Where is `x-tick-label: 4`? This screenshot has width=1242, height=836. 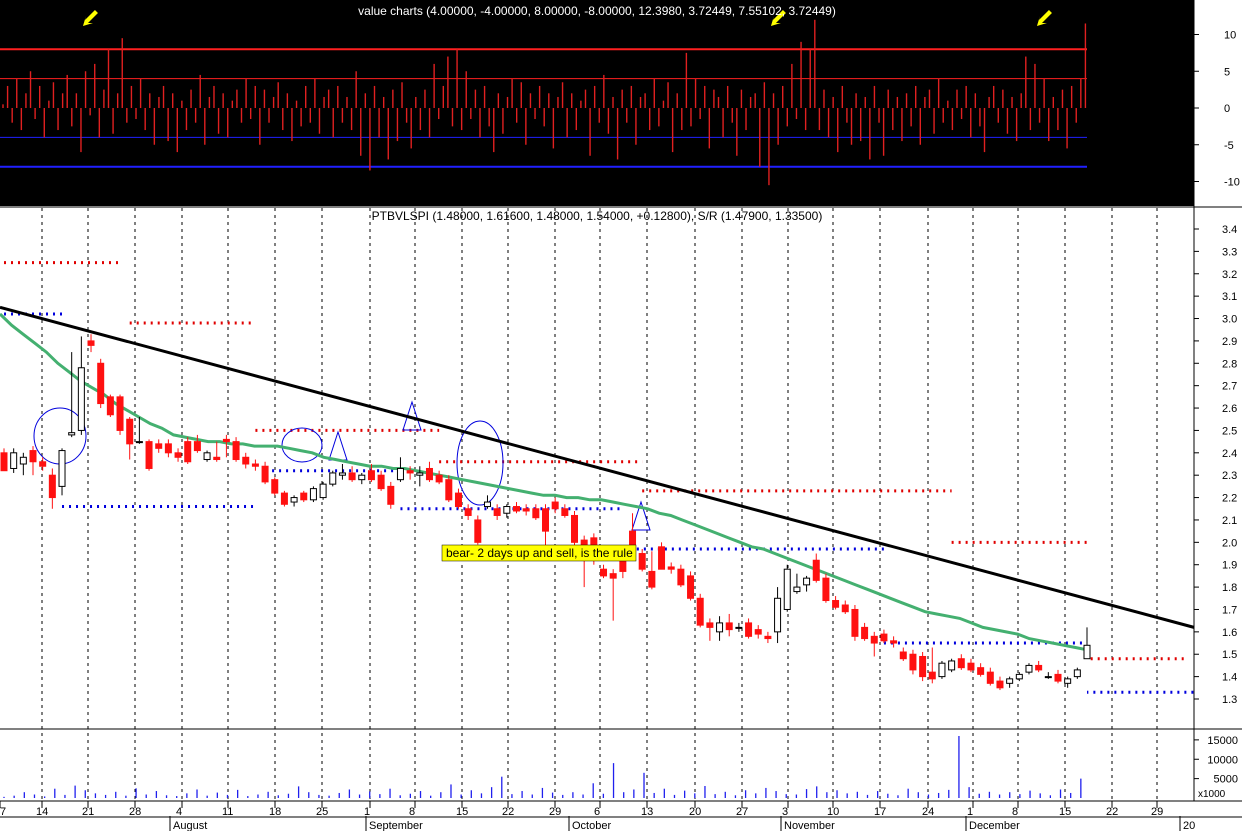
x-tick-label: 4 is located at coordinates (179, 812).